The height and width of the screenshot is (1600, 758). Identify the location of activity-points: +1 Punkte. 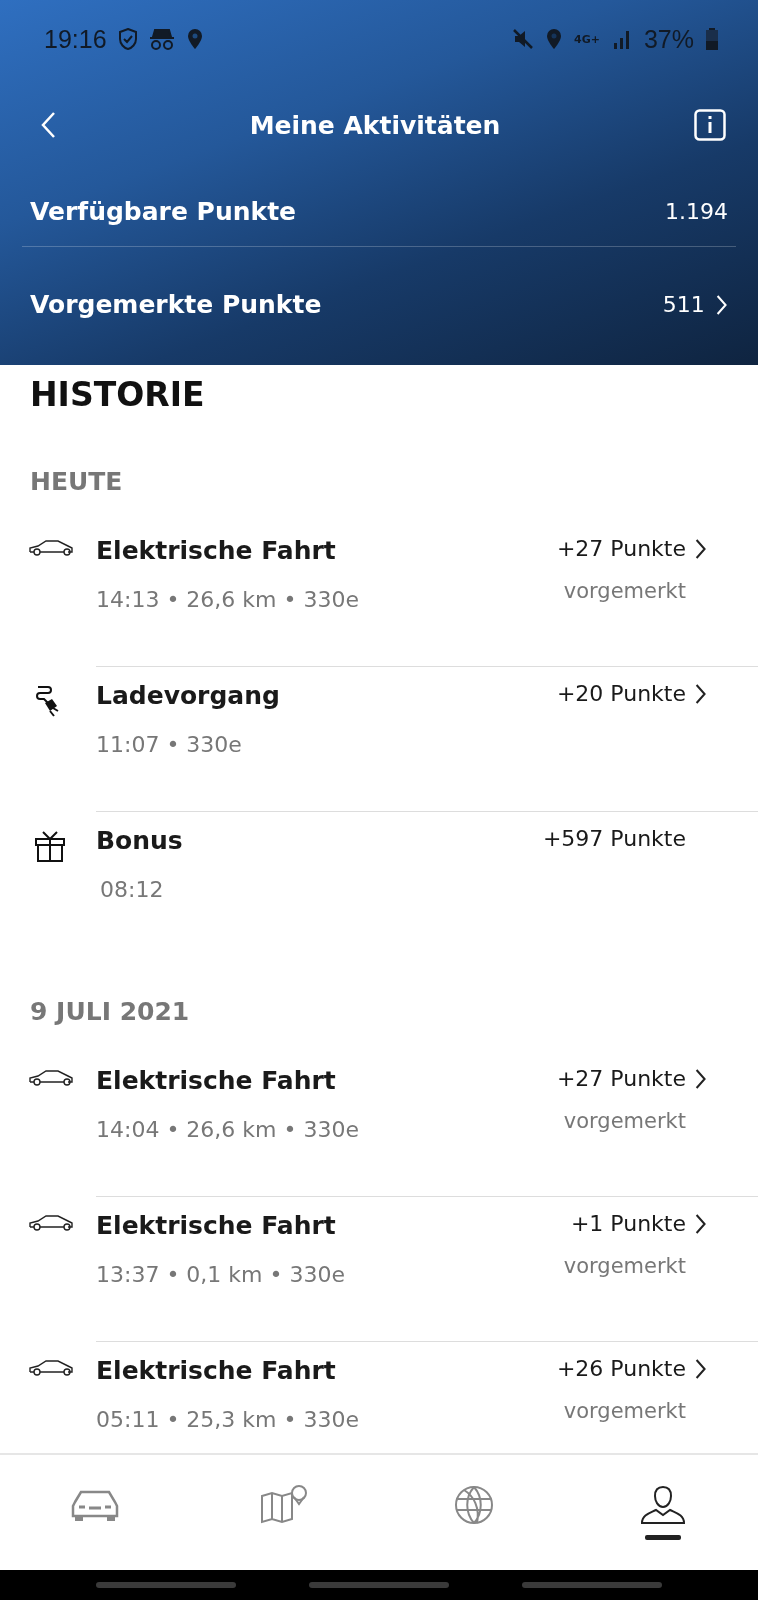
(628, 1223).